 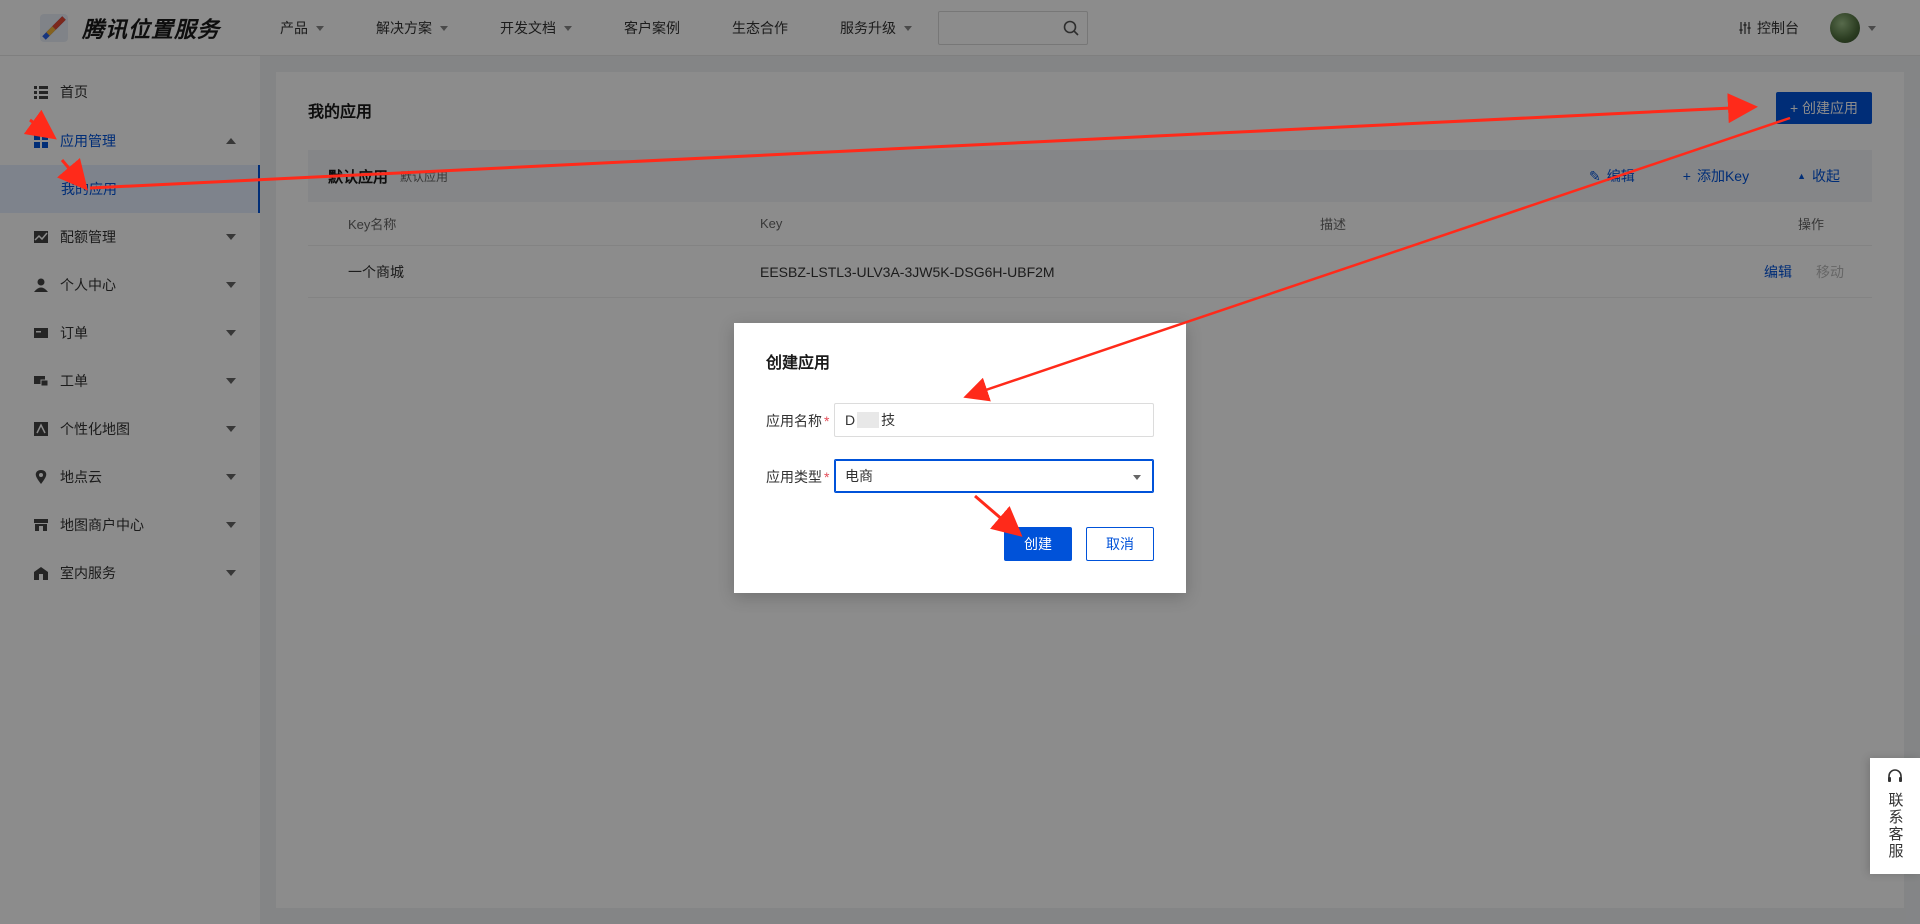 What do you see at coordinates (1895, 826) in the screenshot?
I see `support-label: 联系客服` at bounding box center [1895, 826].